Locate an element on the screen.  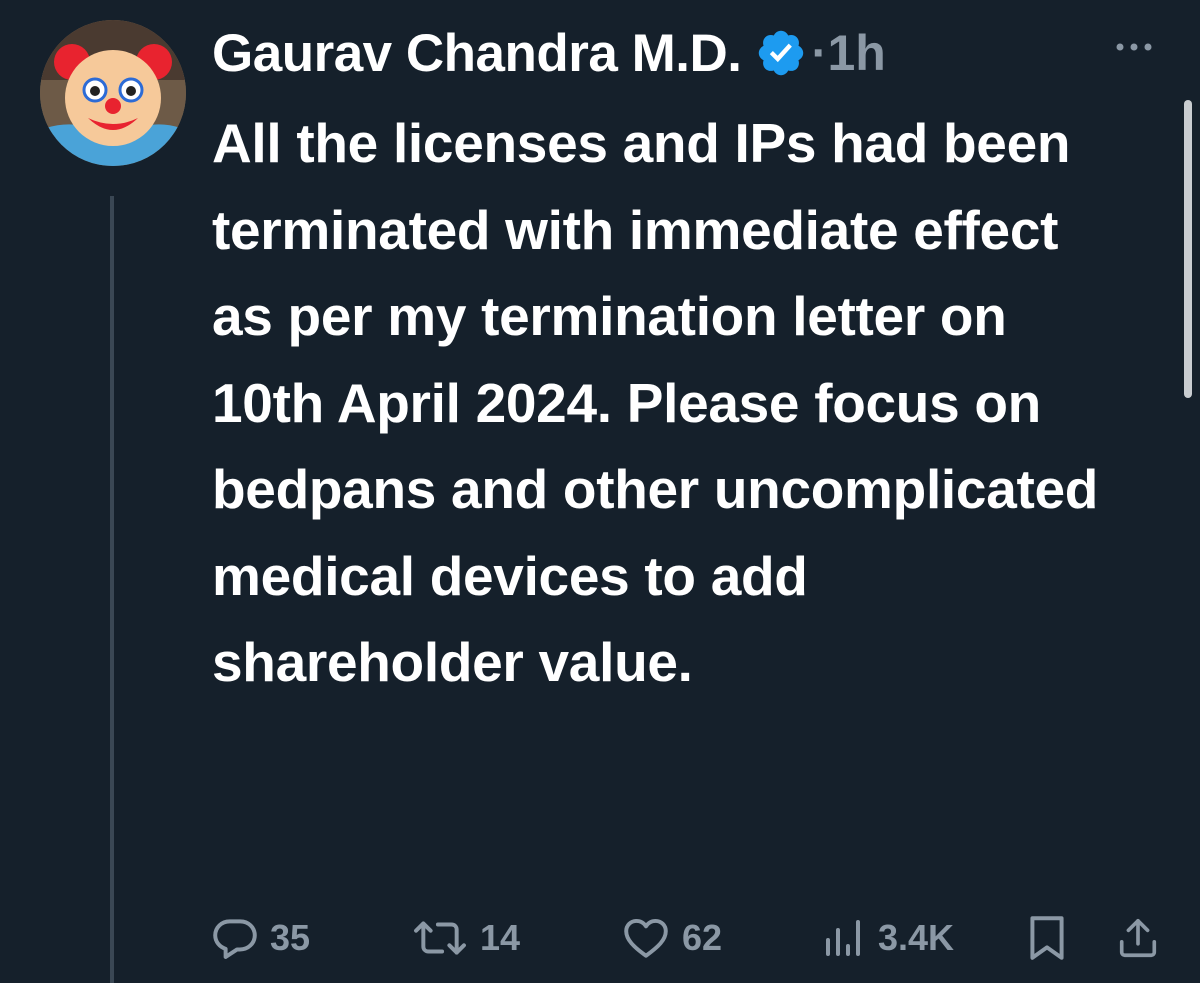
thread-line is located at coordinates (112, 589).